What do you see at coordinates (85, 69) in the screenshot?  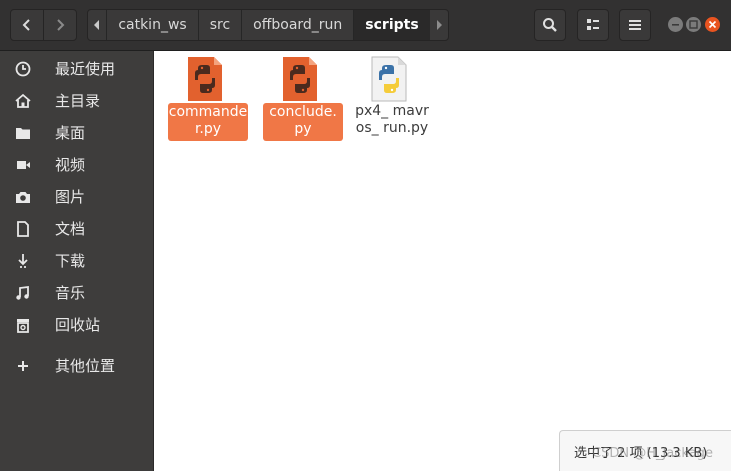 I see `sidebar-item-label: 最近使用` at bounding box center [85, 69].